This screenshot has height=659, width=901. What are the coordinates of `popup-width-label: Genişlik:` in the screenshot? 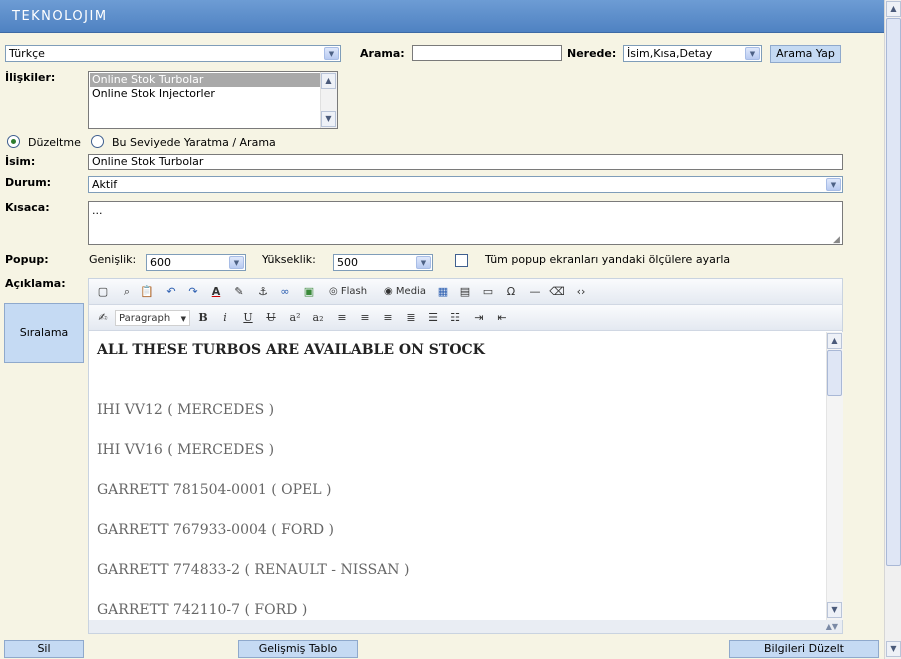 It's located at (113, 259).